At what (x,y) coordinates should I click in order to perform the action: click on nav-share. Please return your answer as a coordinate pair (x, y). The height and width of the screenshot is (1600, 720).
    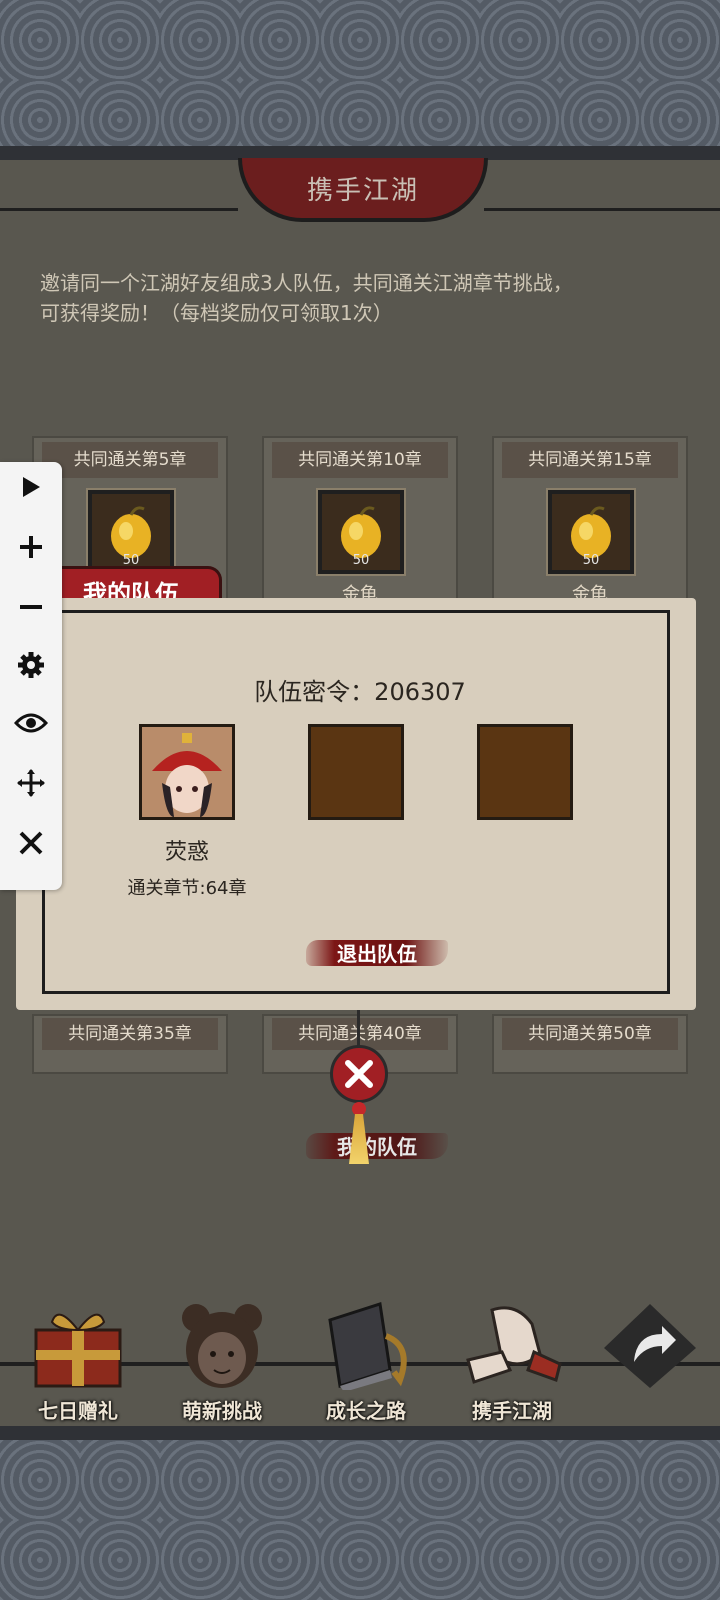
    Looking at the image, I should click on (650, 1366).